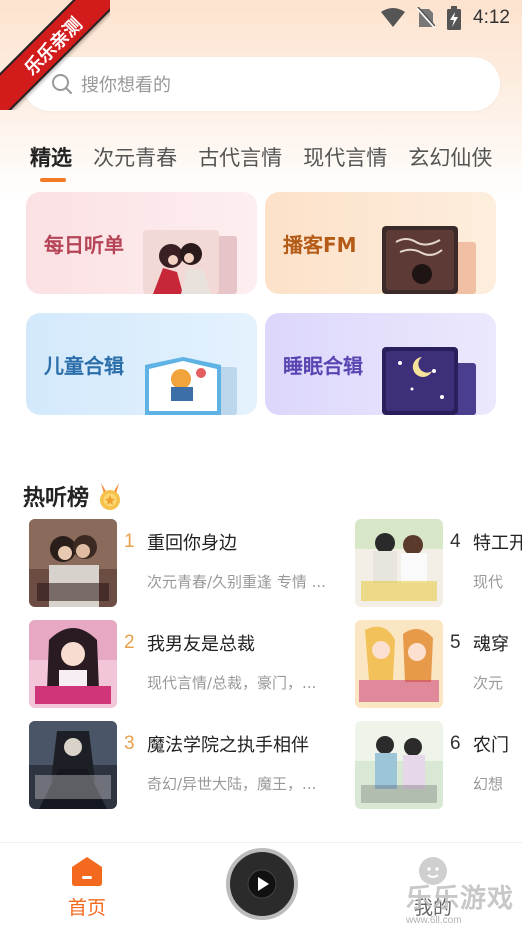 The height and width of the screenshot is (929, 522). I want to click on profile-icon, so click(433, 871).